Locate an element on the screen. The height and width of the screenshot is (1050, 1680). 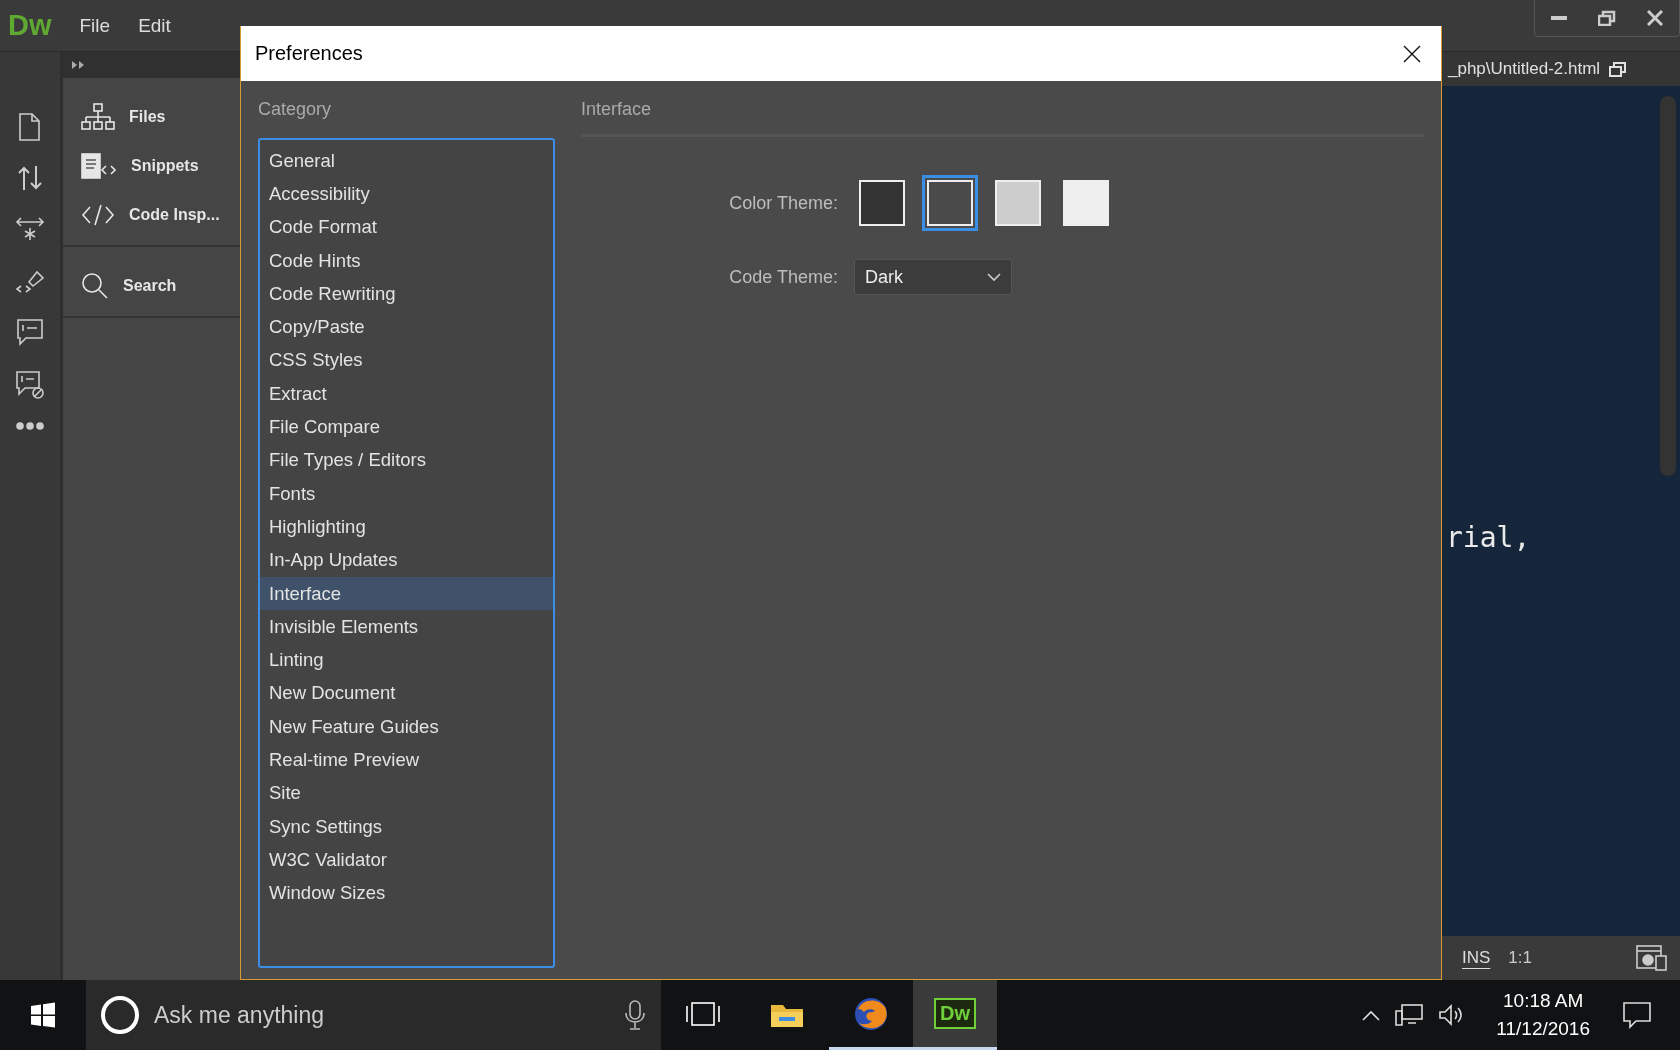
category-item: General is located at coordinates (406, 161).